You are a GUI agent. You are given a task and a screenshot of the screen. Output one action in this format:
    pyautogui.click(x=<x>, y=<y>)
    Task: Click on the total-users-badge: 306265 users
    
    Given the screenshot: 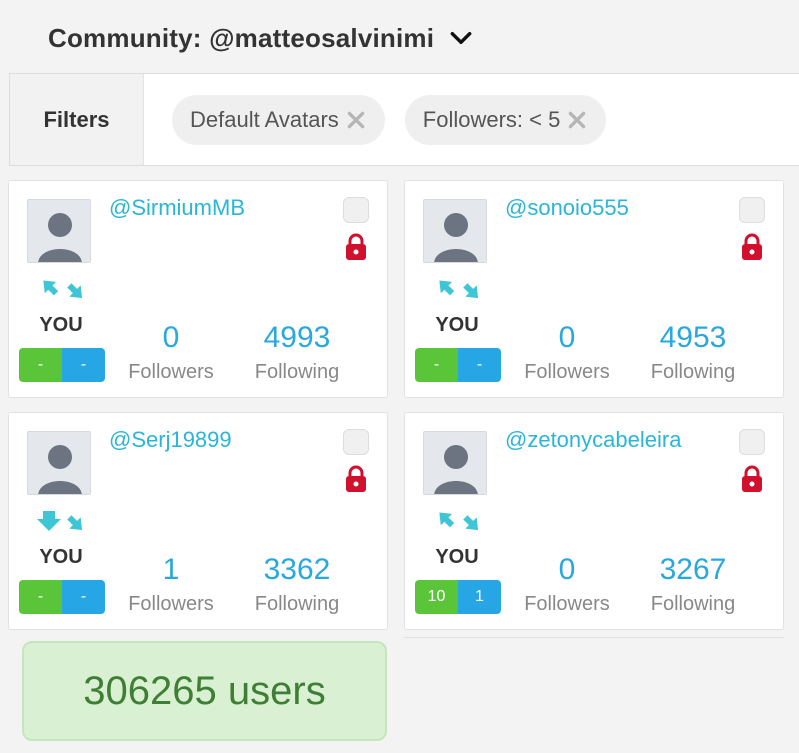 What is the action you would take?
    pyautogui.click(x=204, y=691)
    